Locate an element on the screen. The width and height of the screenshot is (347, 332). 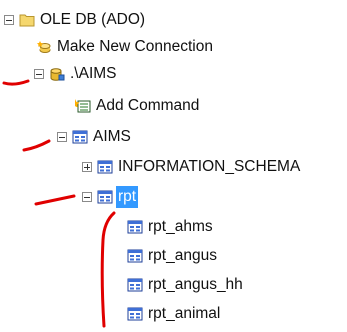
annotation-bracket-tables is located at coordinates (108, 269).